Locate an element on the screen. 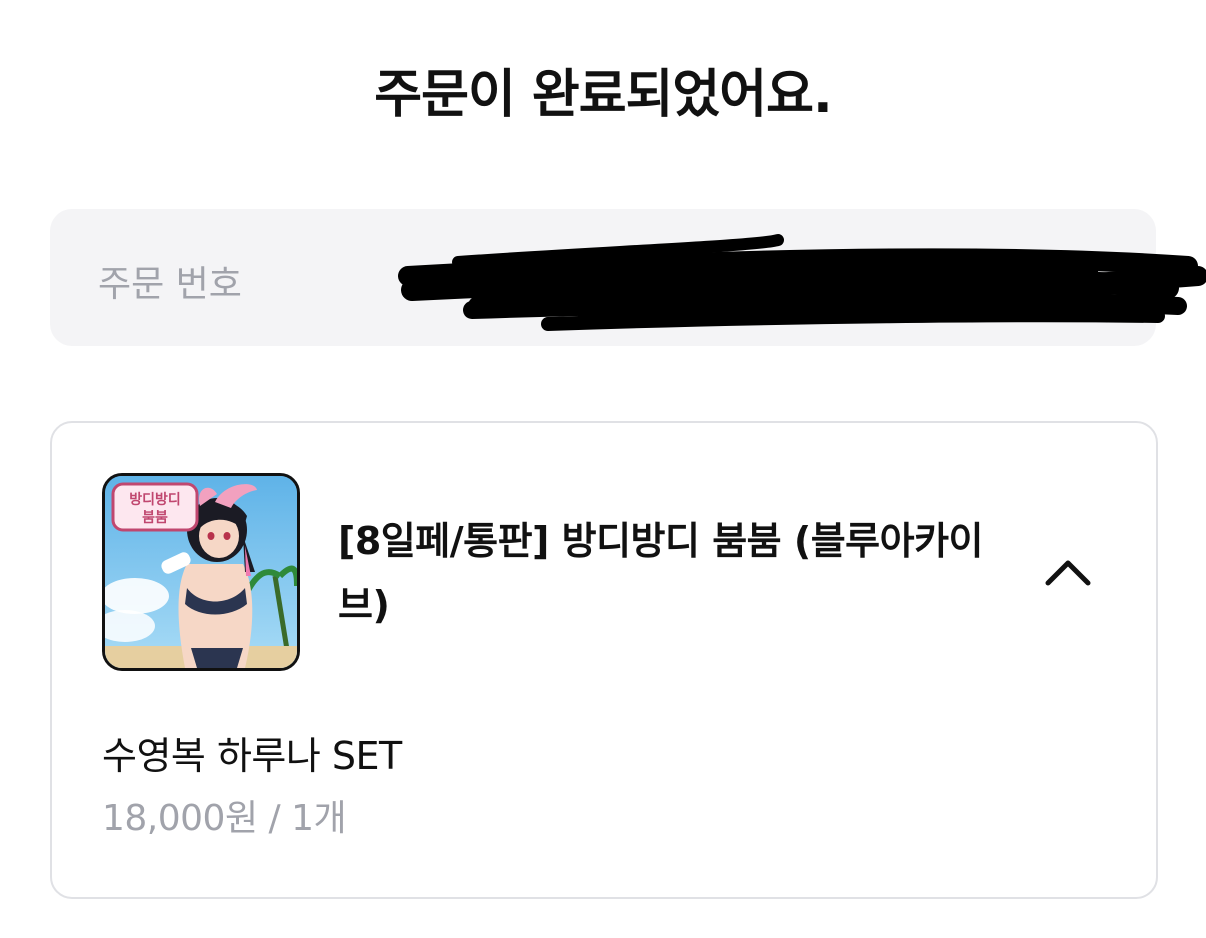 This screenshot has width=1206, height=938. order-number-redaction is located at coordinates (802, 282).